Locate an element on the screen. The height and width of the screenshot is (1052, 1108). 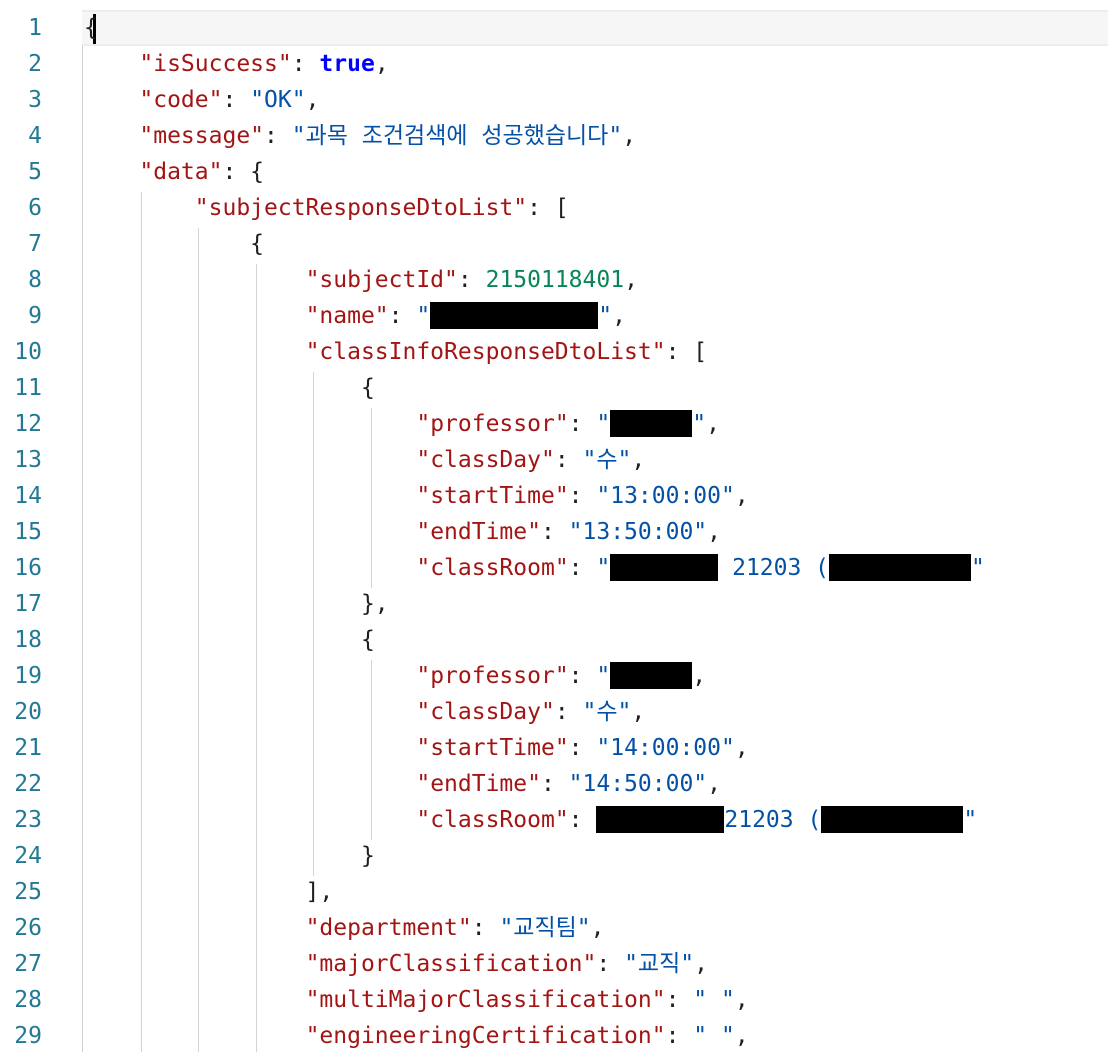
editor-left-border is located at coordinates (82, 531).